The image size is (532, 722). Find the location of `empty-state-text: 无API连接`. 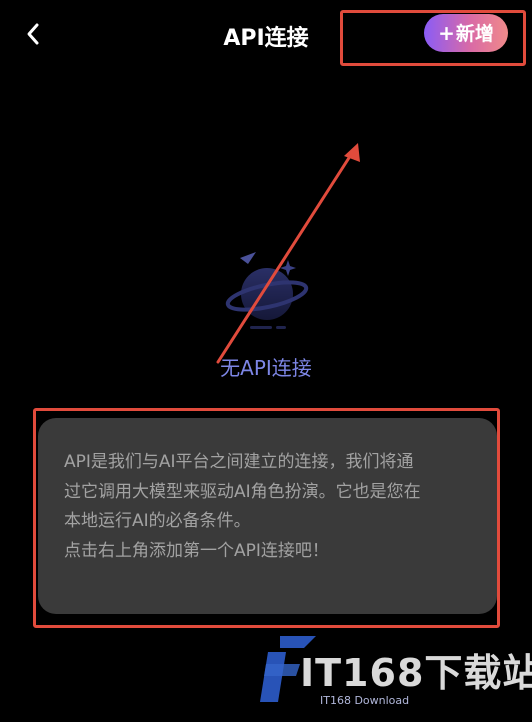

empty-state-text: 无API连接 is located at coordinates (266, 368).